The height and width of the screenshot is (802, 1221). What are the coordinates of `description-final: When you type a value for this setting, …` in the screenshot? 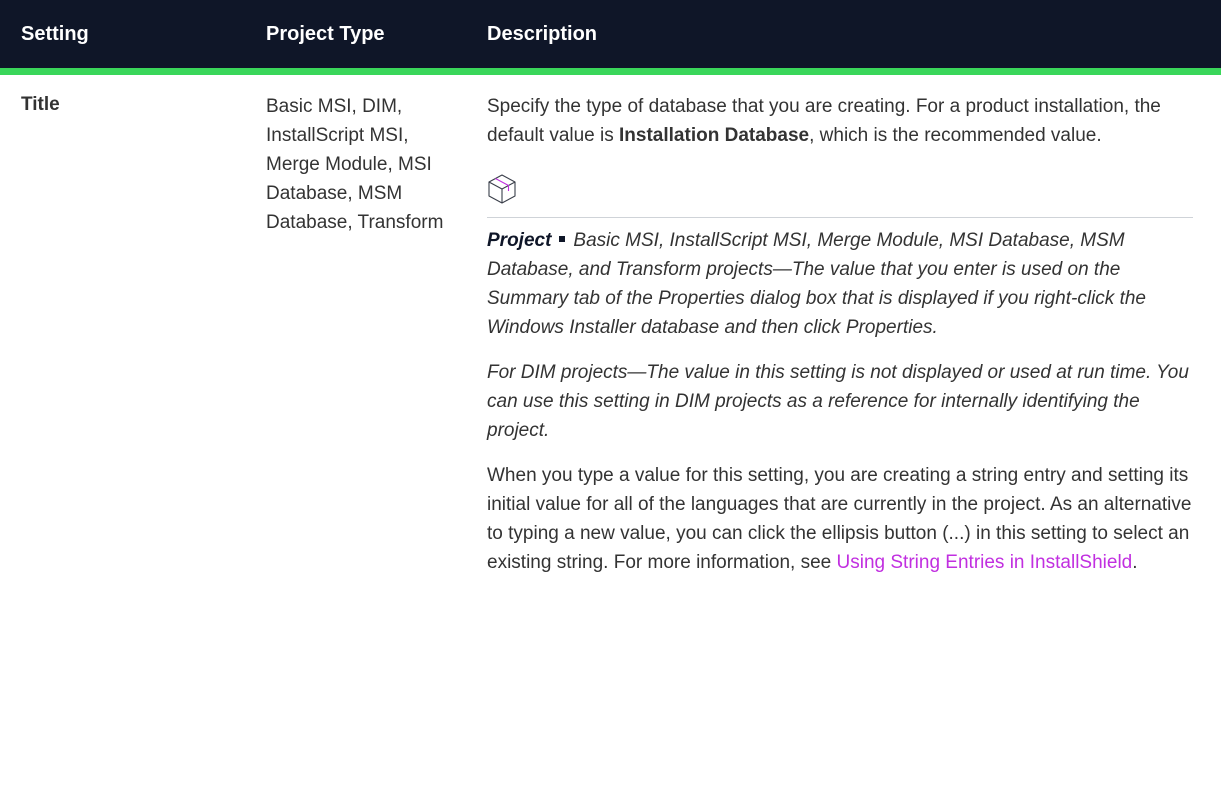 It's located at (840, 519).